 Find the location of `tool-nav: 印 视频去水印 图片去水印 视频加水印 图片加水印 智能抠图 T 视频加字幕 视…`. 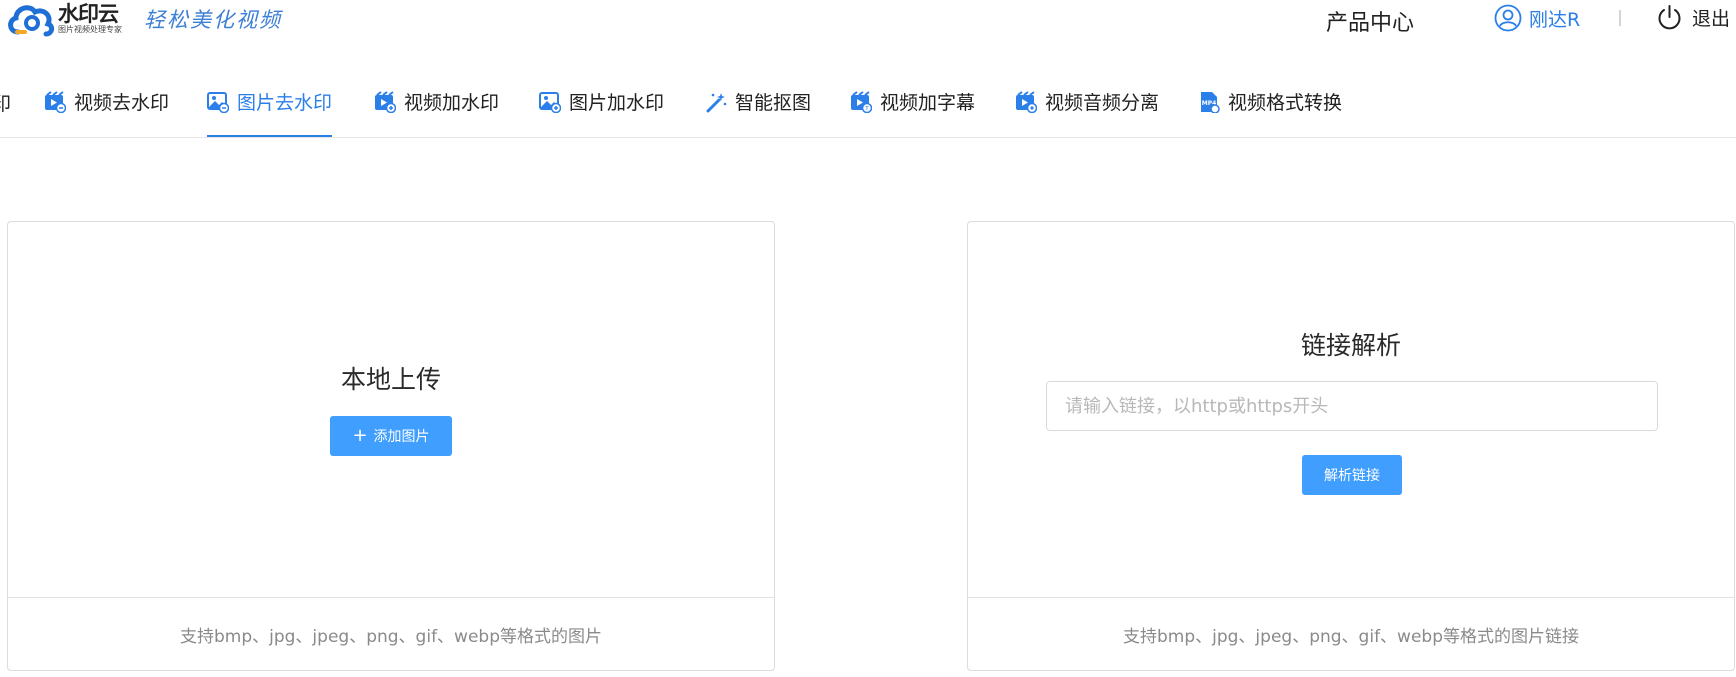

tool-nav: 印 视频去水印 图片去水印 视频加水印 图片加水印 智能抠图 T 视频加字幕 视… is located at coordinates (868, 102).